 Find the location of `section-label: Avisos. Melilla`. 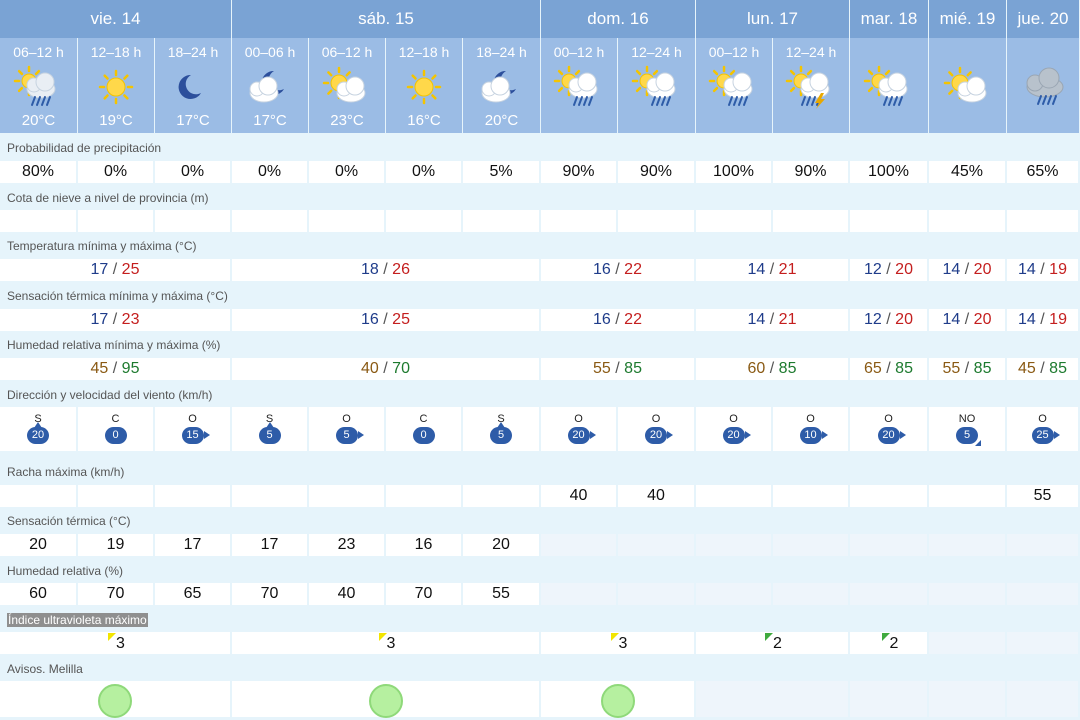

section-label: Avisos. Melilla is located at coordinates (45, 669).